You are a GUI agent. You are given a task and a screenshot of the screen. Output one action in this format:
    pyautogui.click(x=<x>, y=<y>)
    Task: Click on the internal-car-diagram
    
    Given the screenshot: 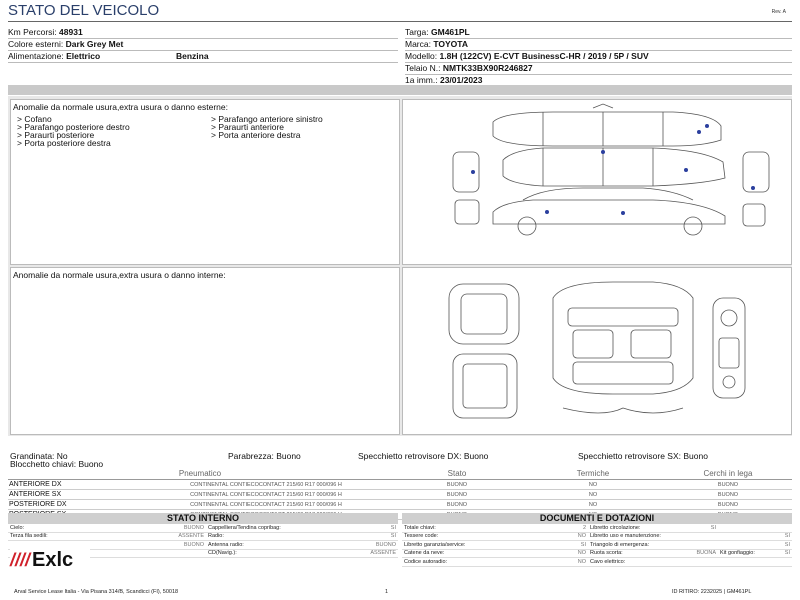 What is the action you would take?
    pyautogui.click(x=597, y=351)
    